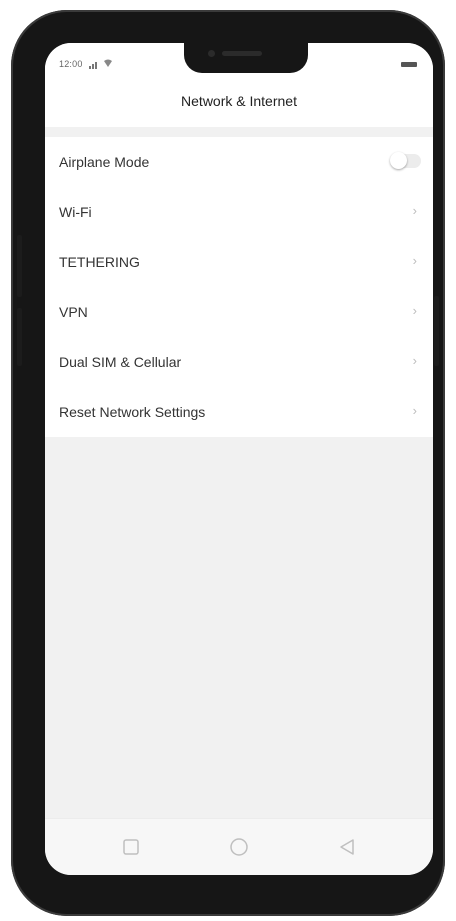 The image size is (456, 921). What do you see at coordinates (75, 212) in the screenshot?
I see `row-label: Wi-Fi` at bounding box center [75, 212].